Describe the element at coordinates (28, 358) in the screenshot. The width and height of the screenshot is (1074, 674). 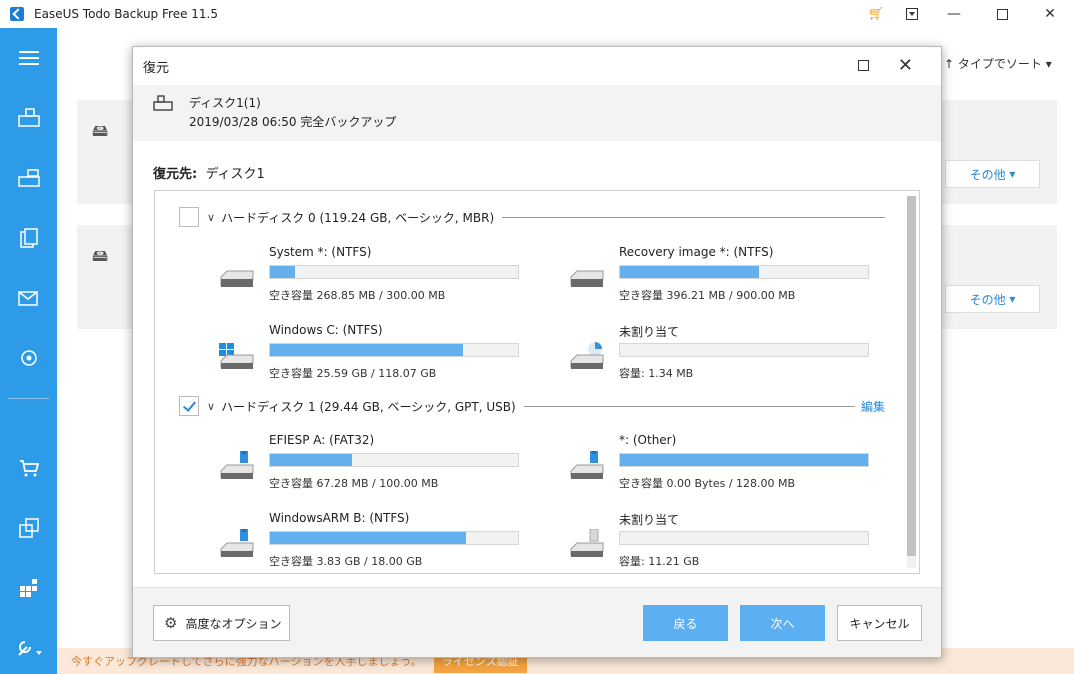
I see `smart-backup-icon` at that location.